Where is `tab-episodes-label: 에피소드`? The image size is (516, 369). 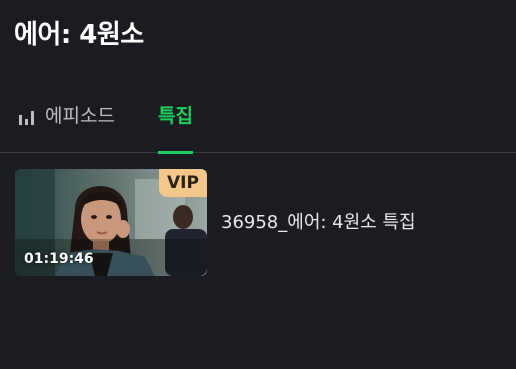
tab-episodes-label: 에피소드 is located at coordinates (80, 116).